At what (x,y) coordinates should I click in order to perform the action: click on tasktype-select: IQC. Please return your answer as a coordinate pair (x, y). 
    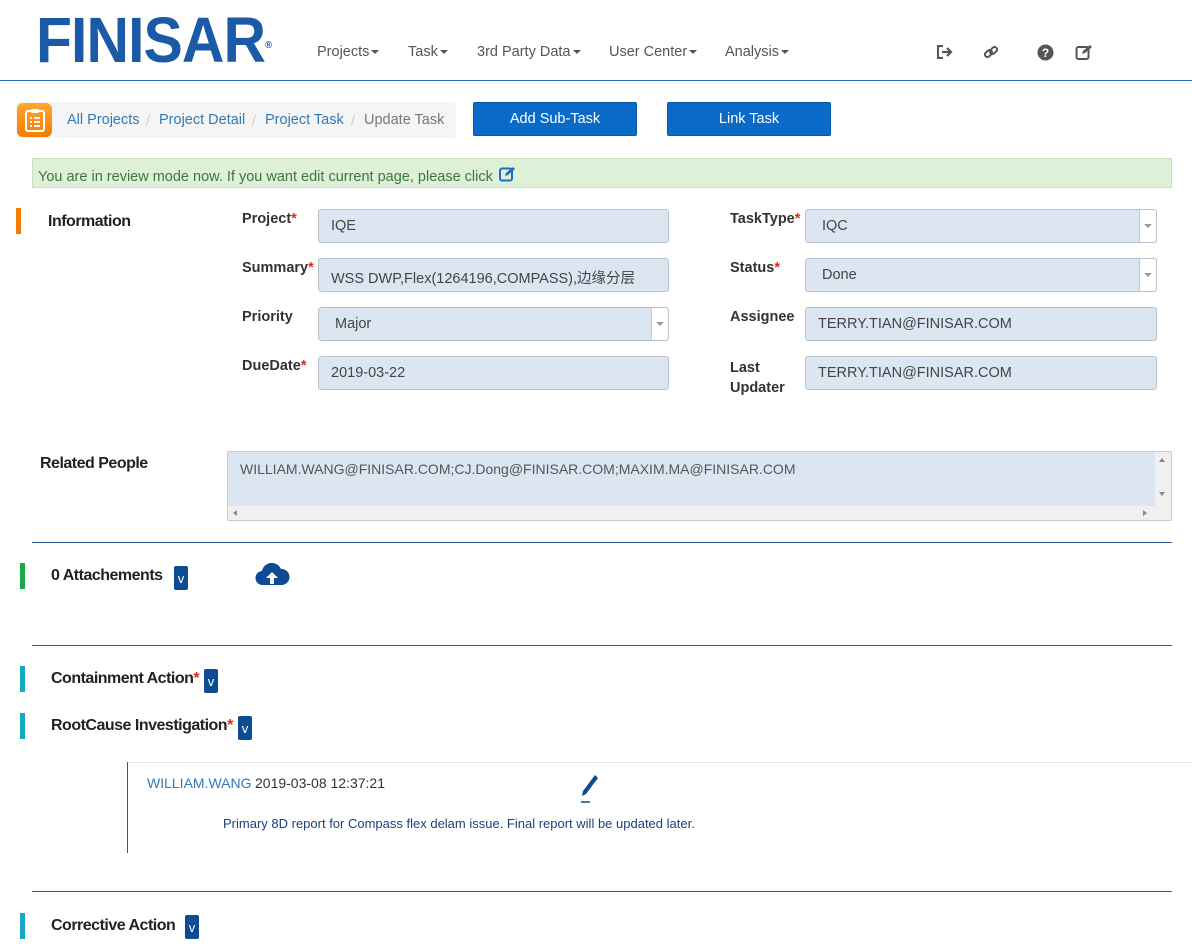
    Looking at the image, I should click on (981, 226).